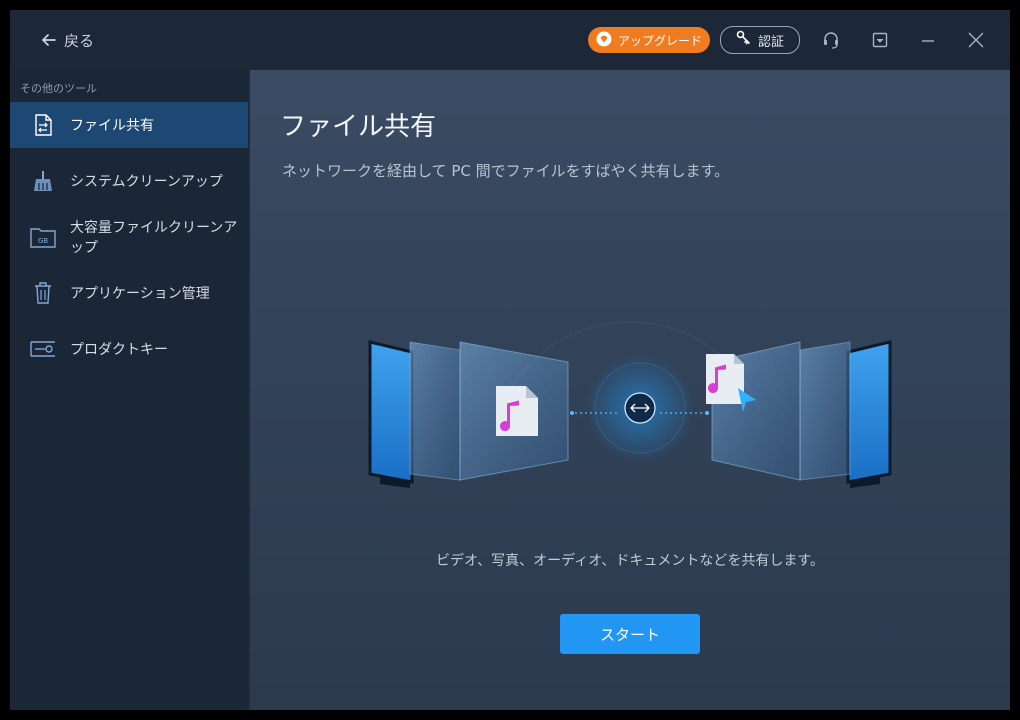 Image resolution: width=1020 pixels, height=720 pixels. Describe the element at coordinates (43, 125) in the screenshot. I see `file-share-icon` at that location.